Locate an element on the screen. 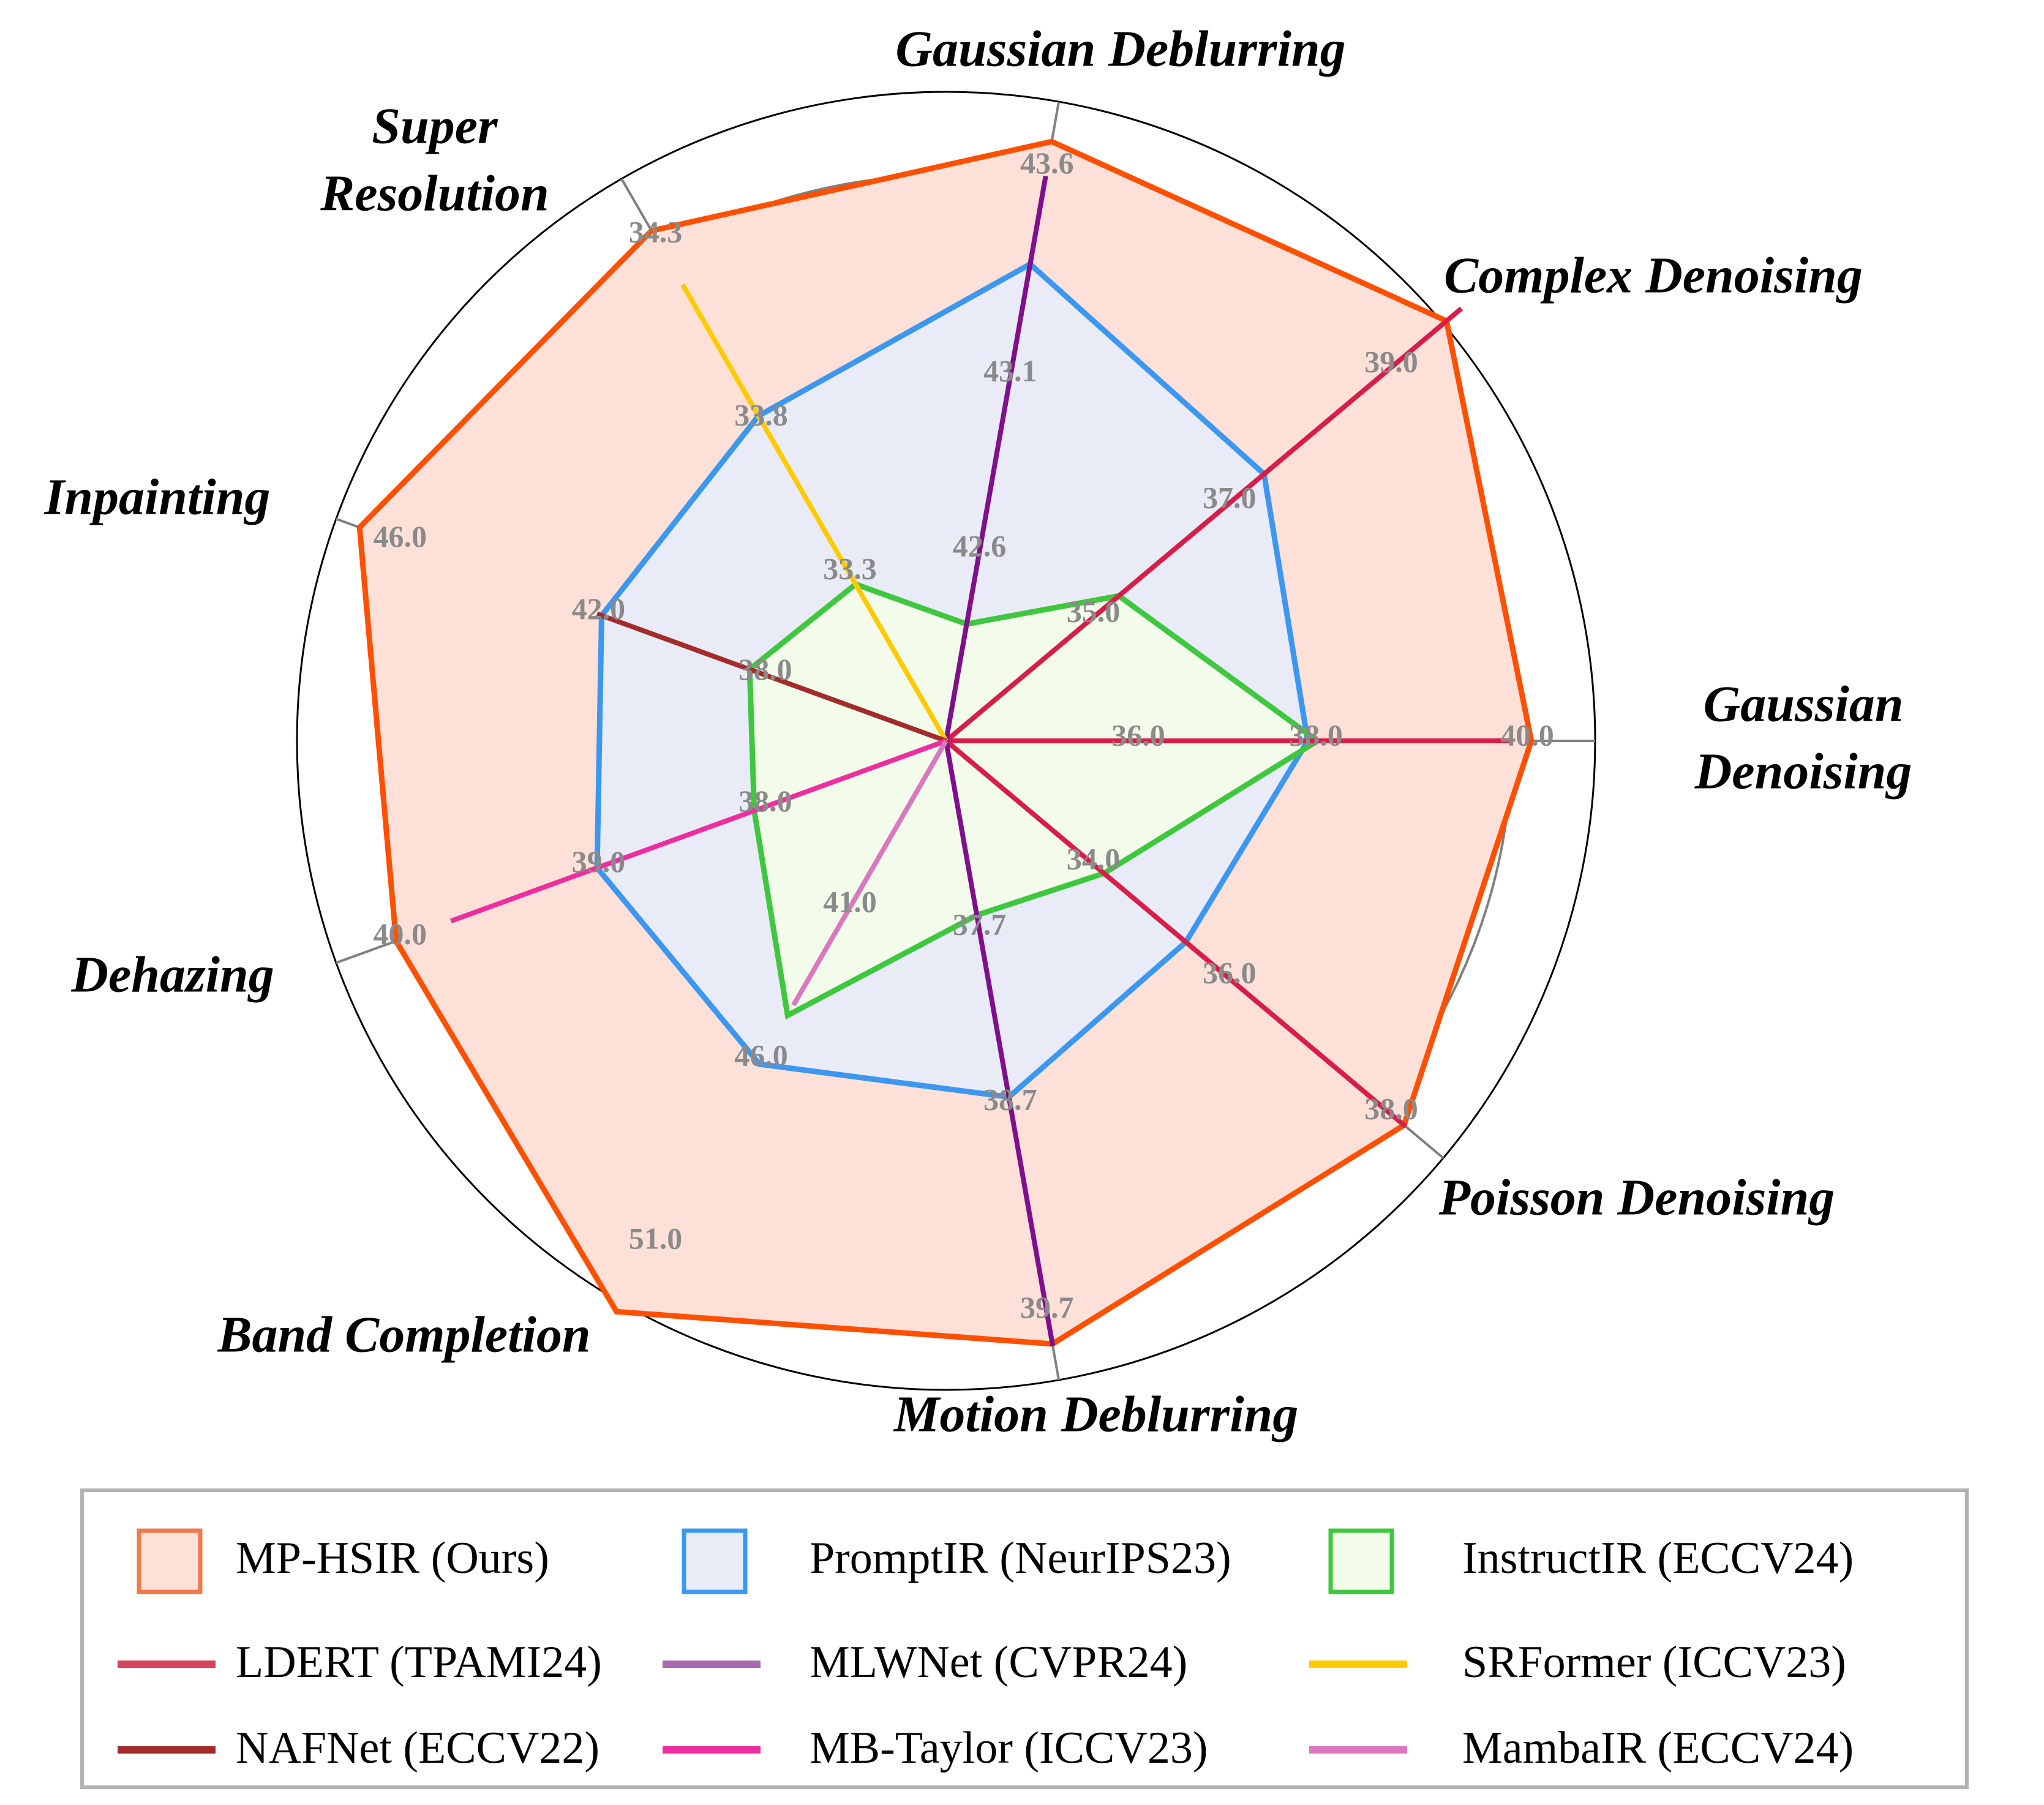 Image resolution: width=2044 pixels, height=1805 pixels. tick-label: 35.0 is located at coordinates (1094, 612).